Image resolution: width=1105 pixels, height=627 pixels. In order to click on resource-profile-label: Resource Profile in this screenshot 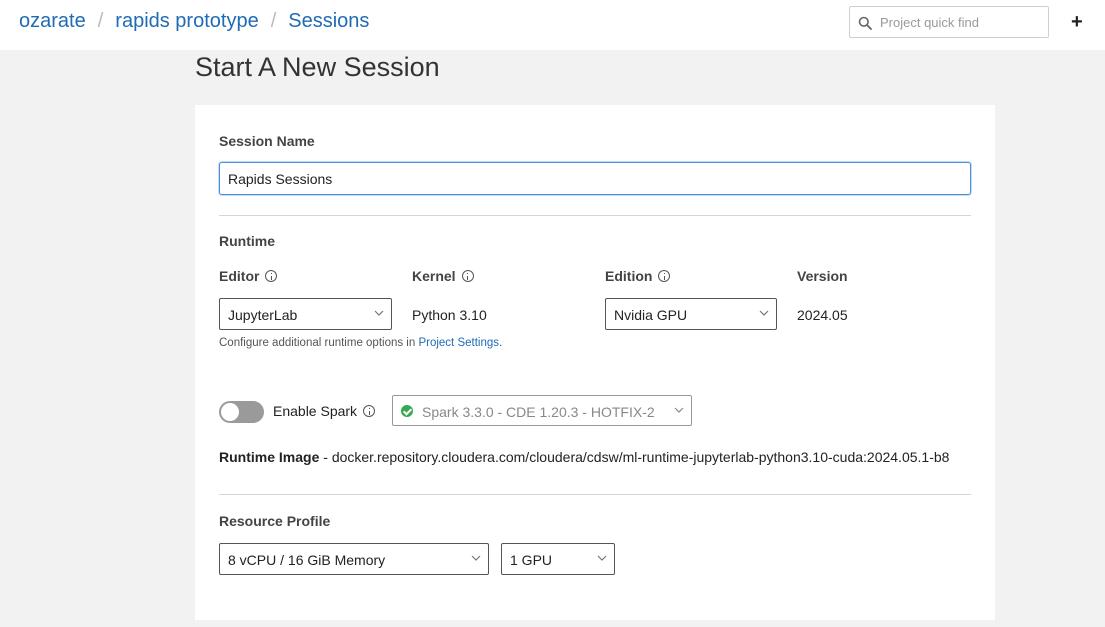, I will do `click(275, 521)`.